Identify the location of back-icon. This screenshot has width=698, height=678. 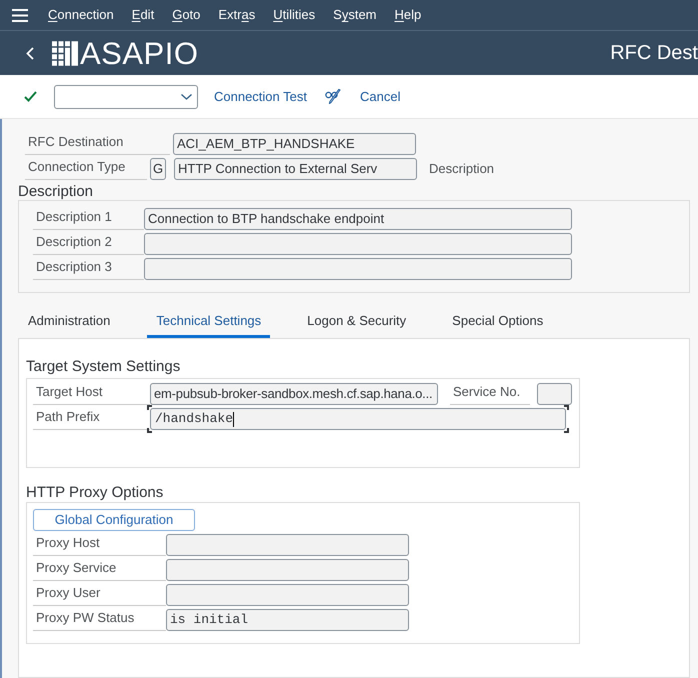
(30, 53).